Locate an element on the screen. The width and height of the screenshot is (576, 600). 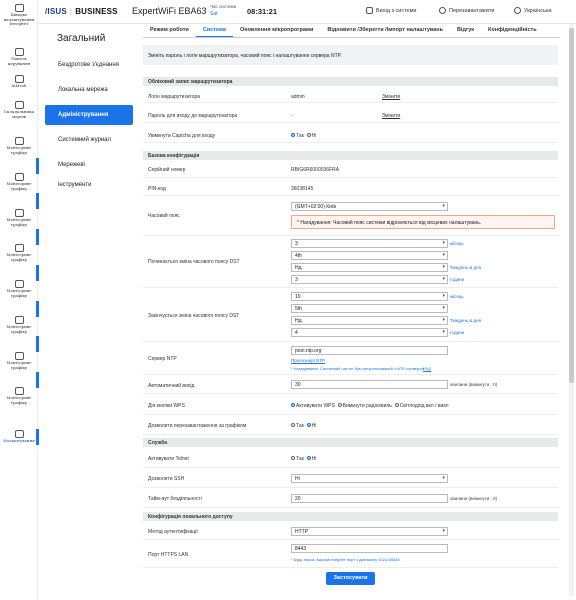
https-port-label: Порт HTTPS LAN is located at coordinates (168, 555).